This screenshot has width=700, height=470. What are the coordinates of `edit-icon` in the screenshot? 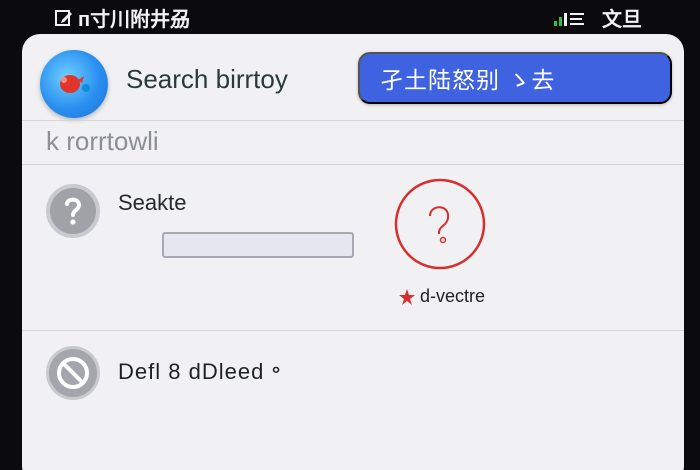 It's located at (63, 17).